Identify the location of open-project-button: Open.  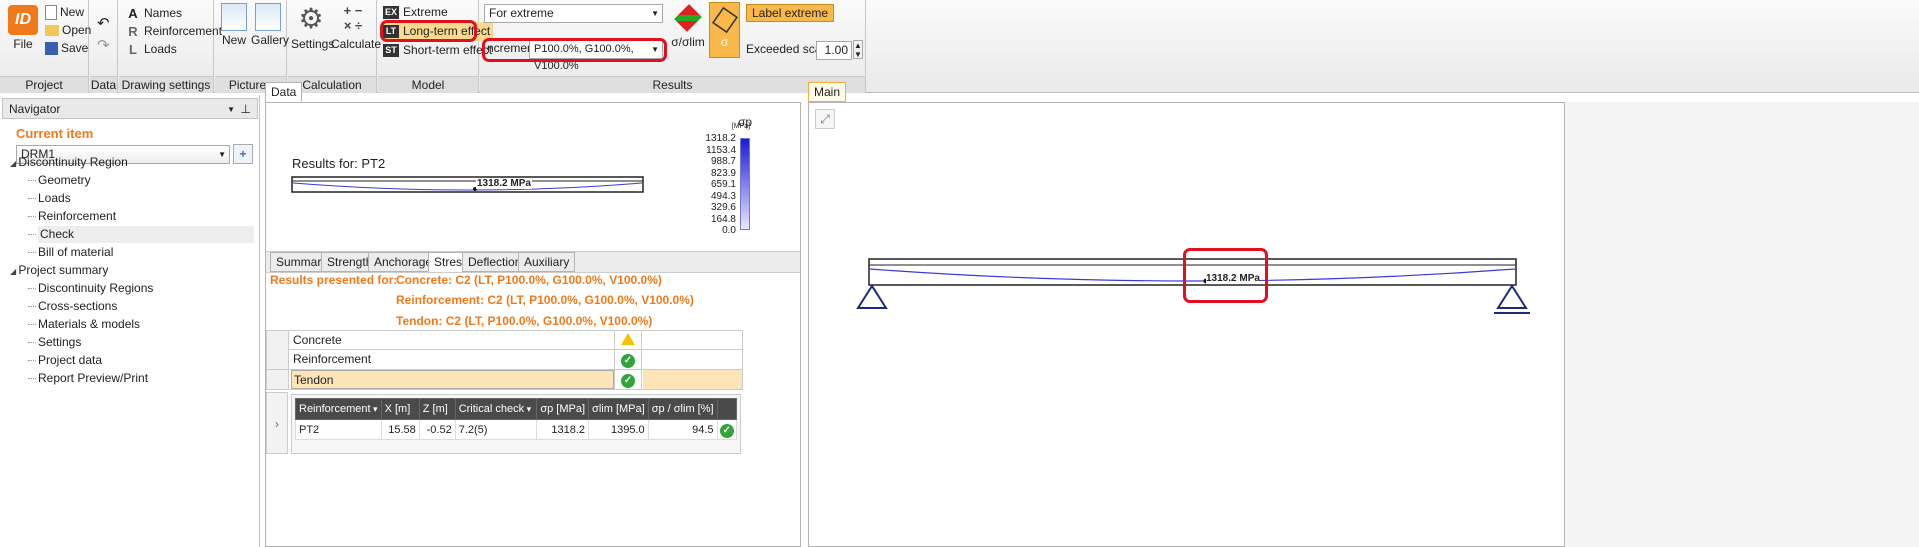
(68, 30).